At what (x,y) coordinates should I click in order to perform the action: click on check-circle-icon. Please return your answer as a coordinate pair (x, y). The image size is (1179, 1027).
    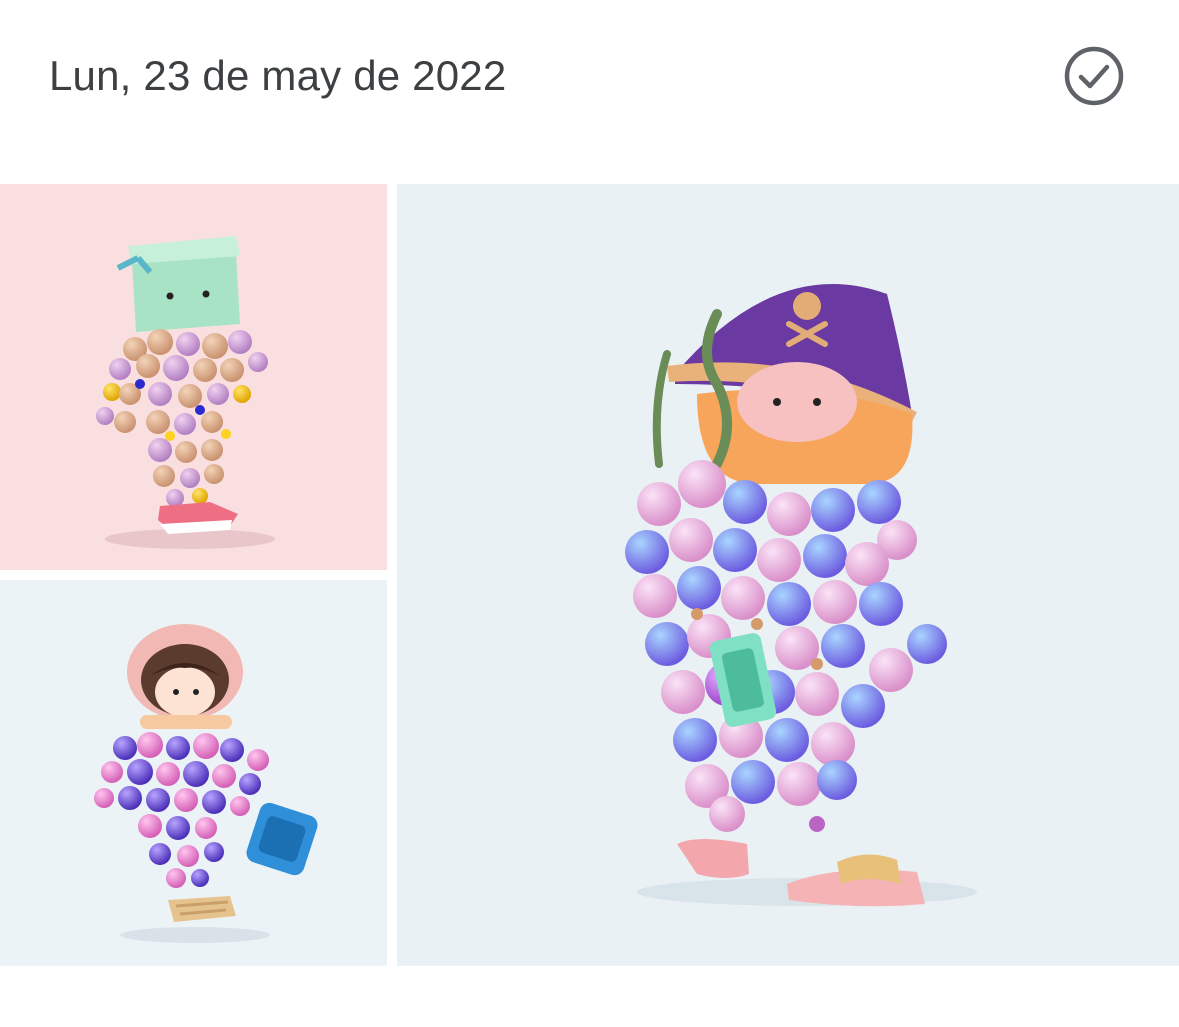
    Looking at the image, I should click on (1094, 76).